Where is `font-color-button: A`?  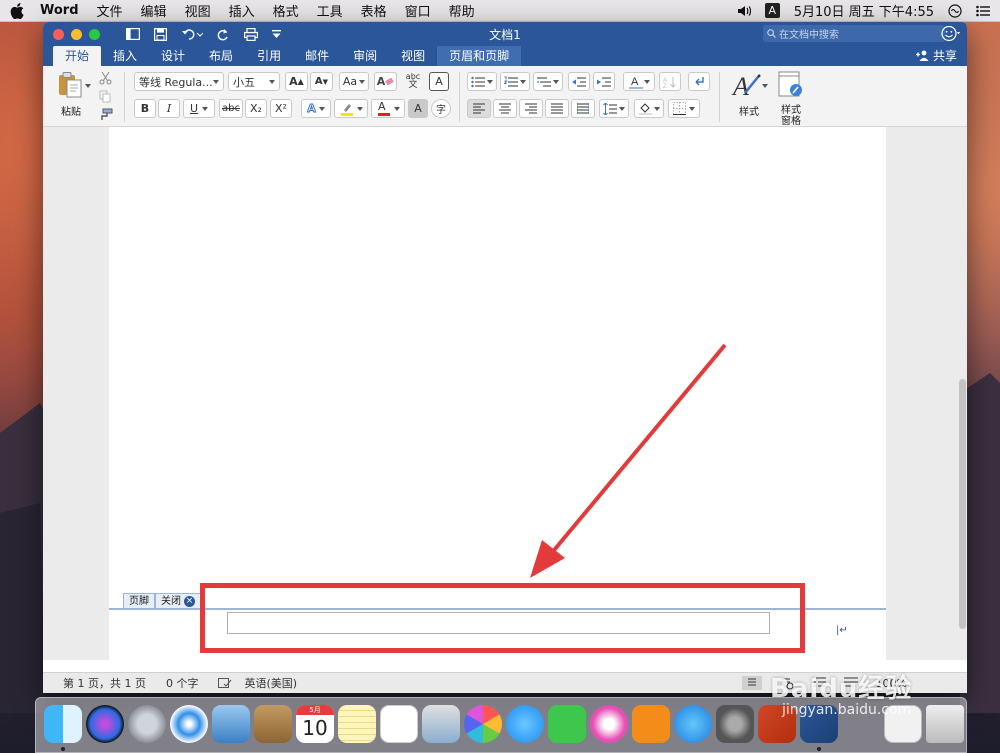 font-color-button: A is located at coordinates (388, 108).